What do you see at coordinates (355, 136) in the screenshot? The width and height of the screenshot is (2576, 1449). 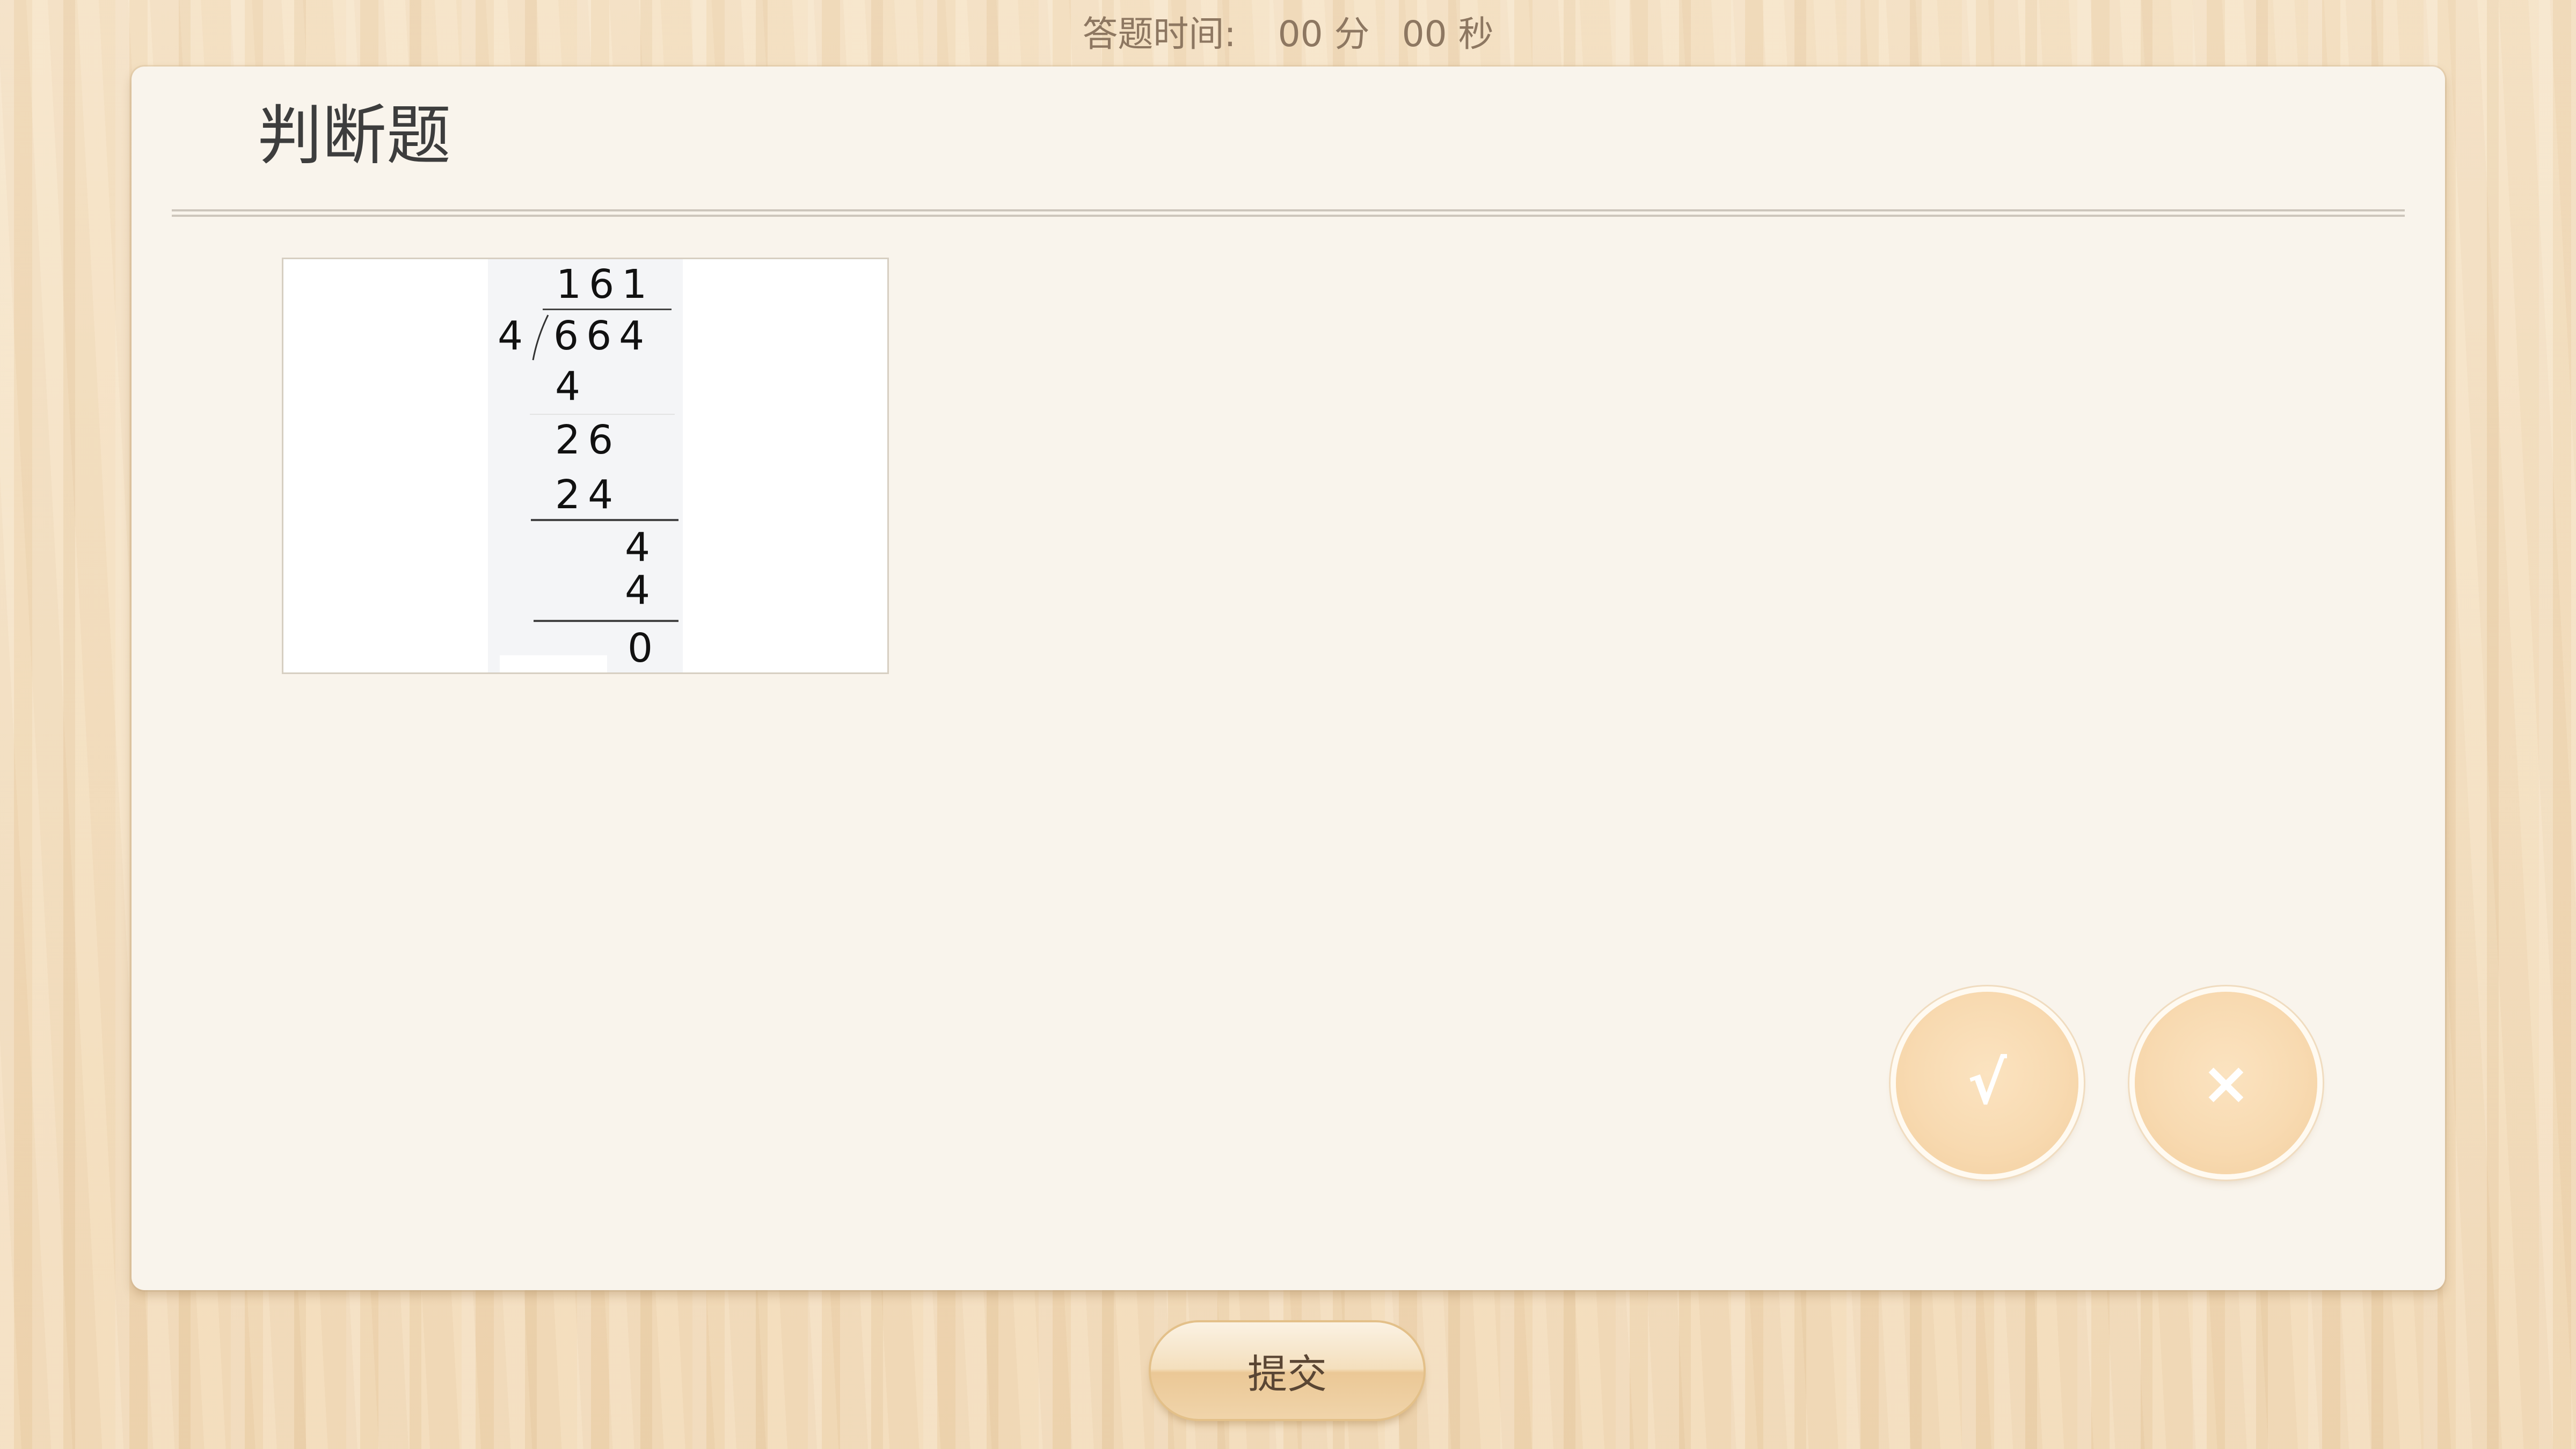 I see `question-type-title: 判断题` at bounding box center [355, 136].